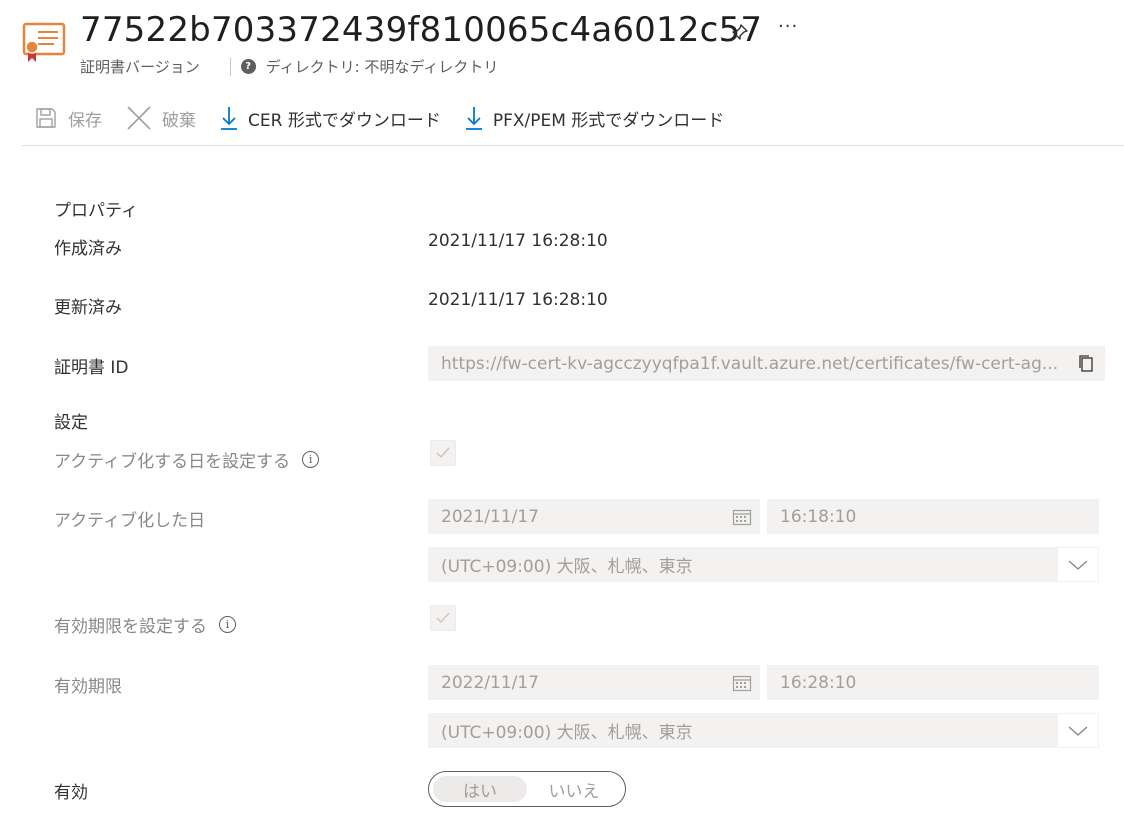 This screenshot has width=1124, height=820. I want to click on expiry-timezone-value: (UTC+09:00) 大阪、札幌、東京, so click(567, 733).